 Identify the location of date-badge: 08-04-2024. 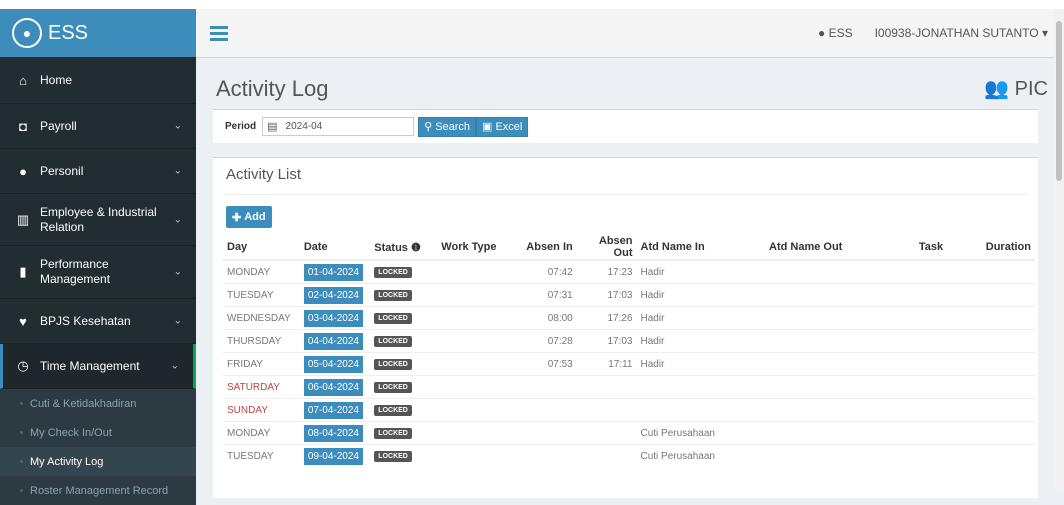
(333, 433).